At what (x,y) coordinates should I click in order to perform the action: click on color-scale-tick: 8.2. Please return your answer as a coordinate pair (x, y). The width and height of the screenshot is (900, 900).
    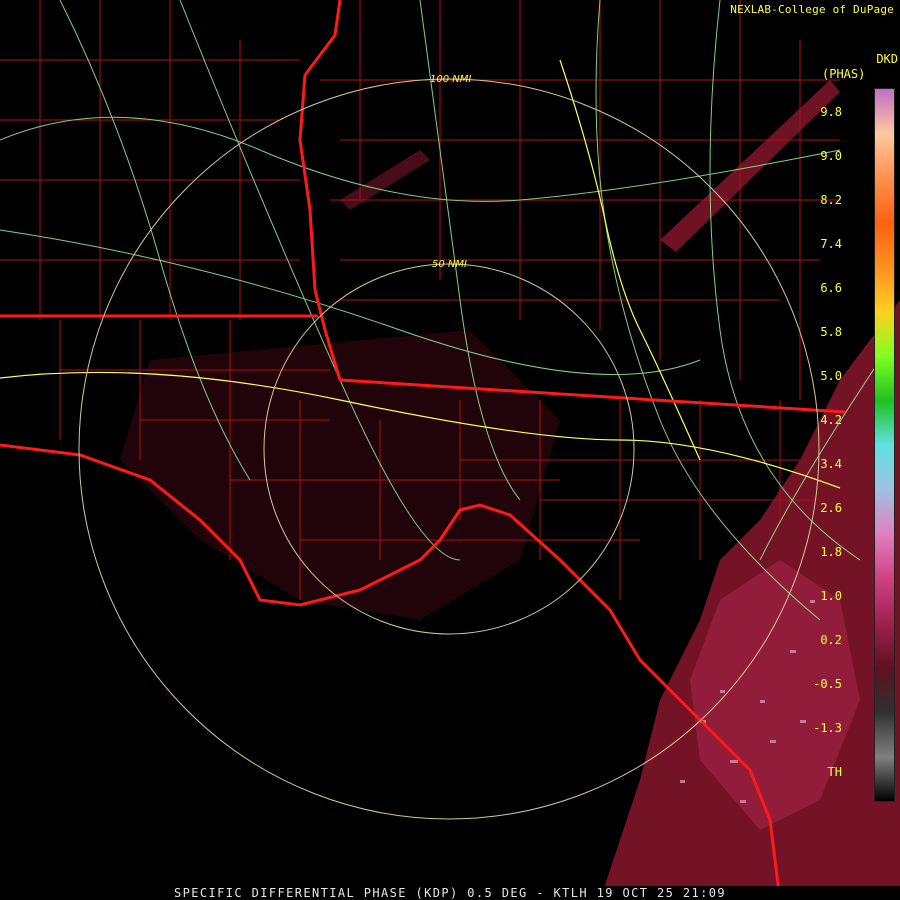
    Looking at the image, I should click on (831, 200).